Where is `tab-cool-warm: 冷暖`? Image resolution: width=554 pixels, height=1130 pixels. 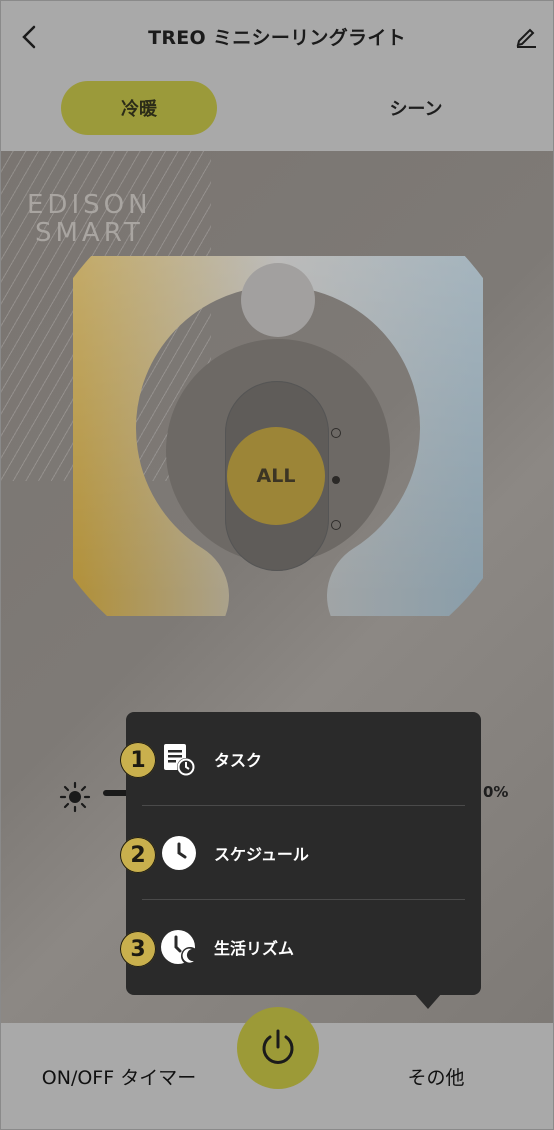
tab-cool-warm: 冷暖 is located at coordinates (139, 108).